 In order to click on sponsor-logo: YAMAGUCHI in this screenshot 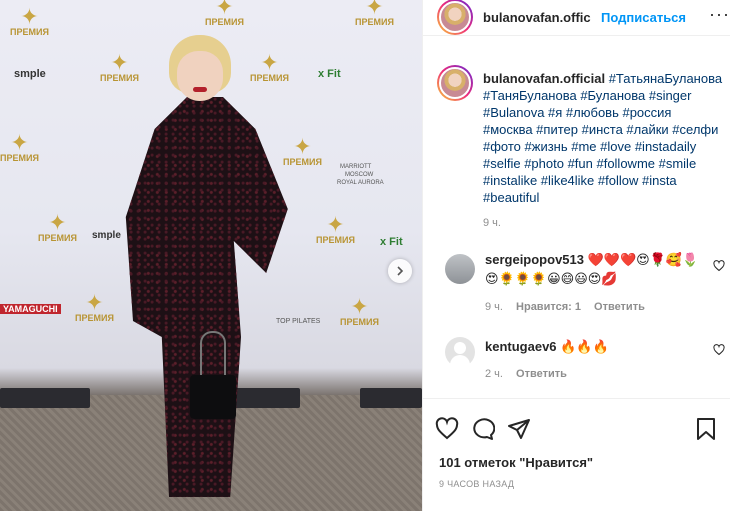, I will do `click(30, 309)`.